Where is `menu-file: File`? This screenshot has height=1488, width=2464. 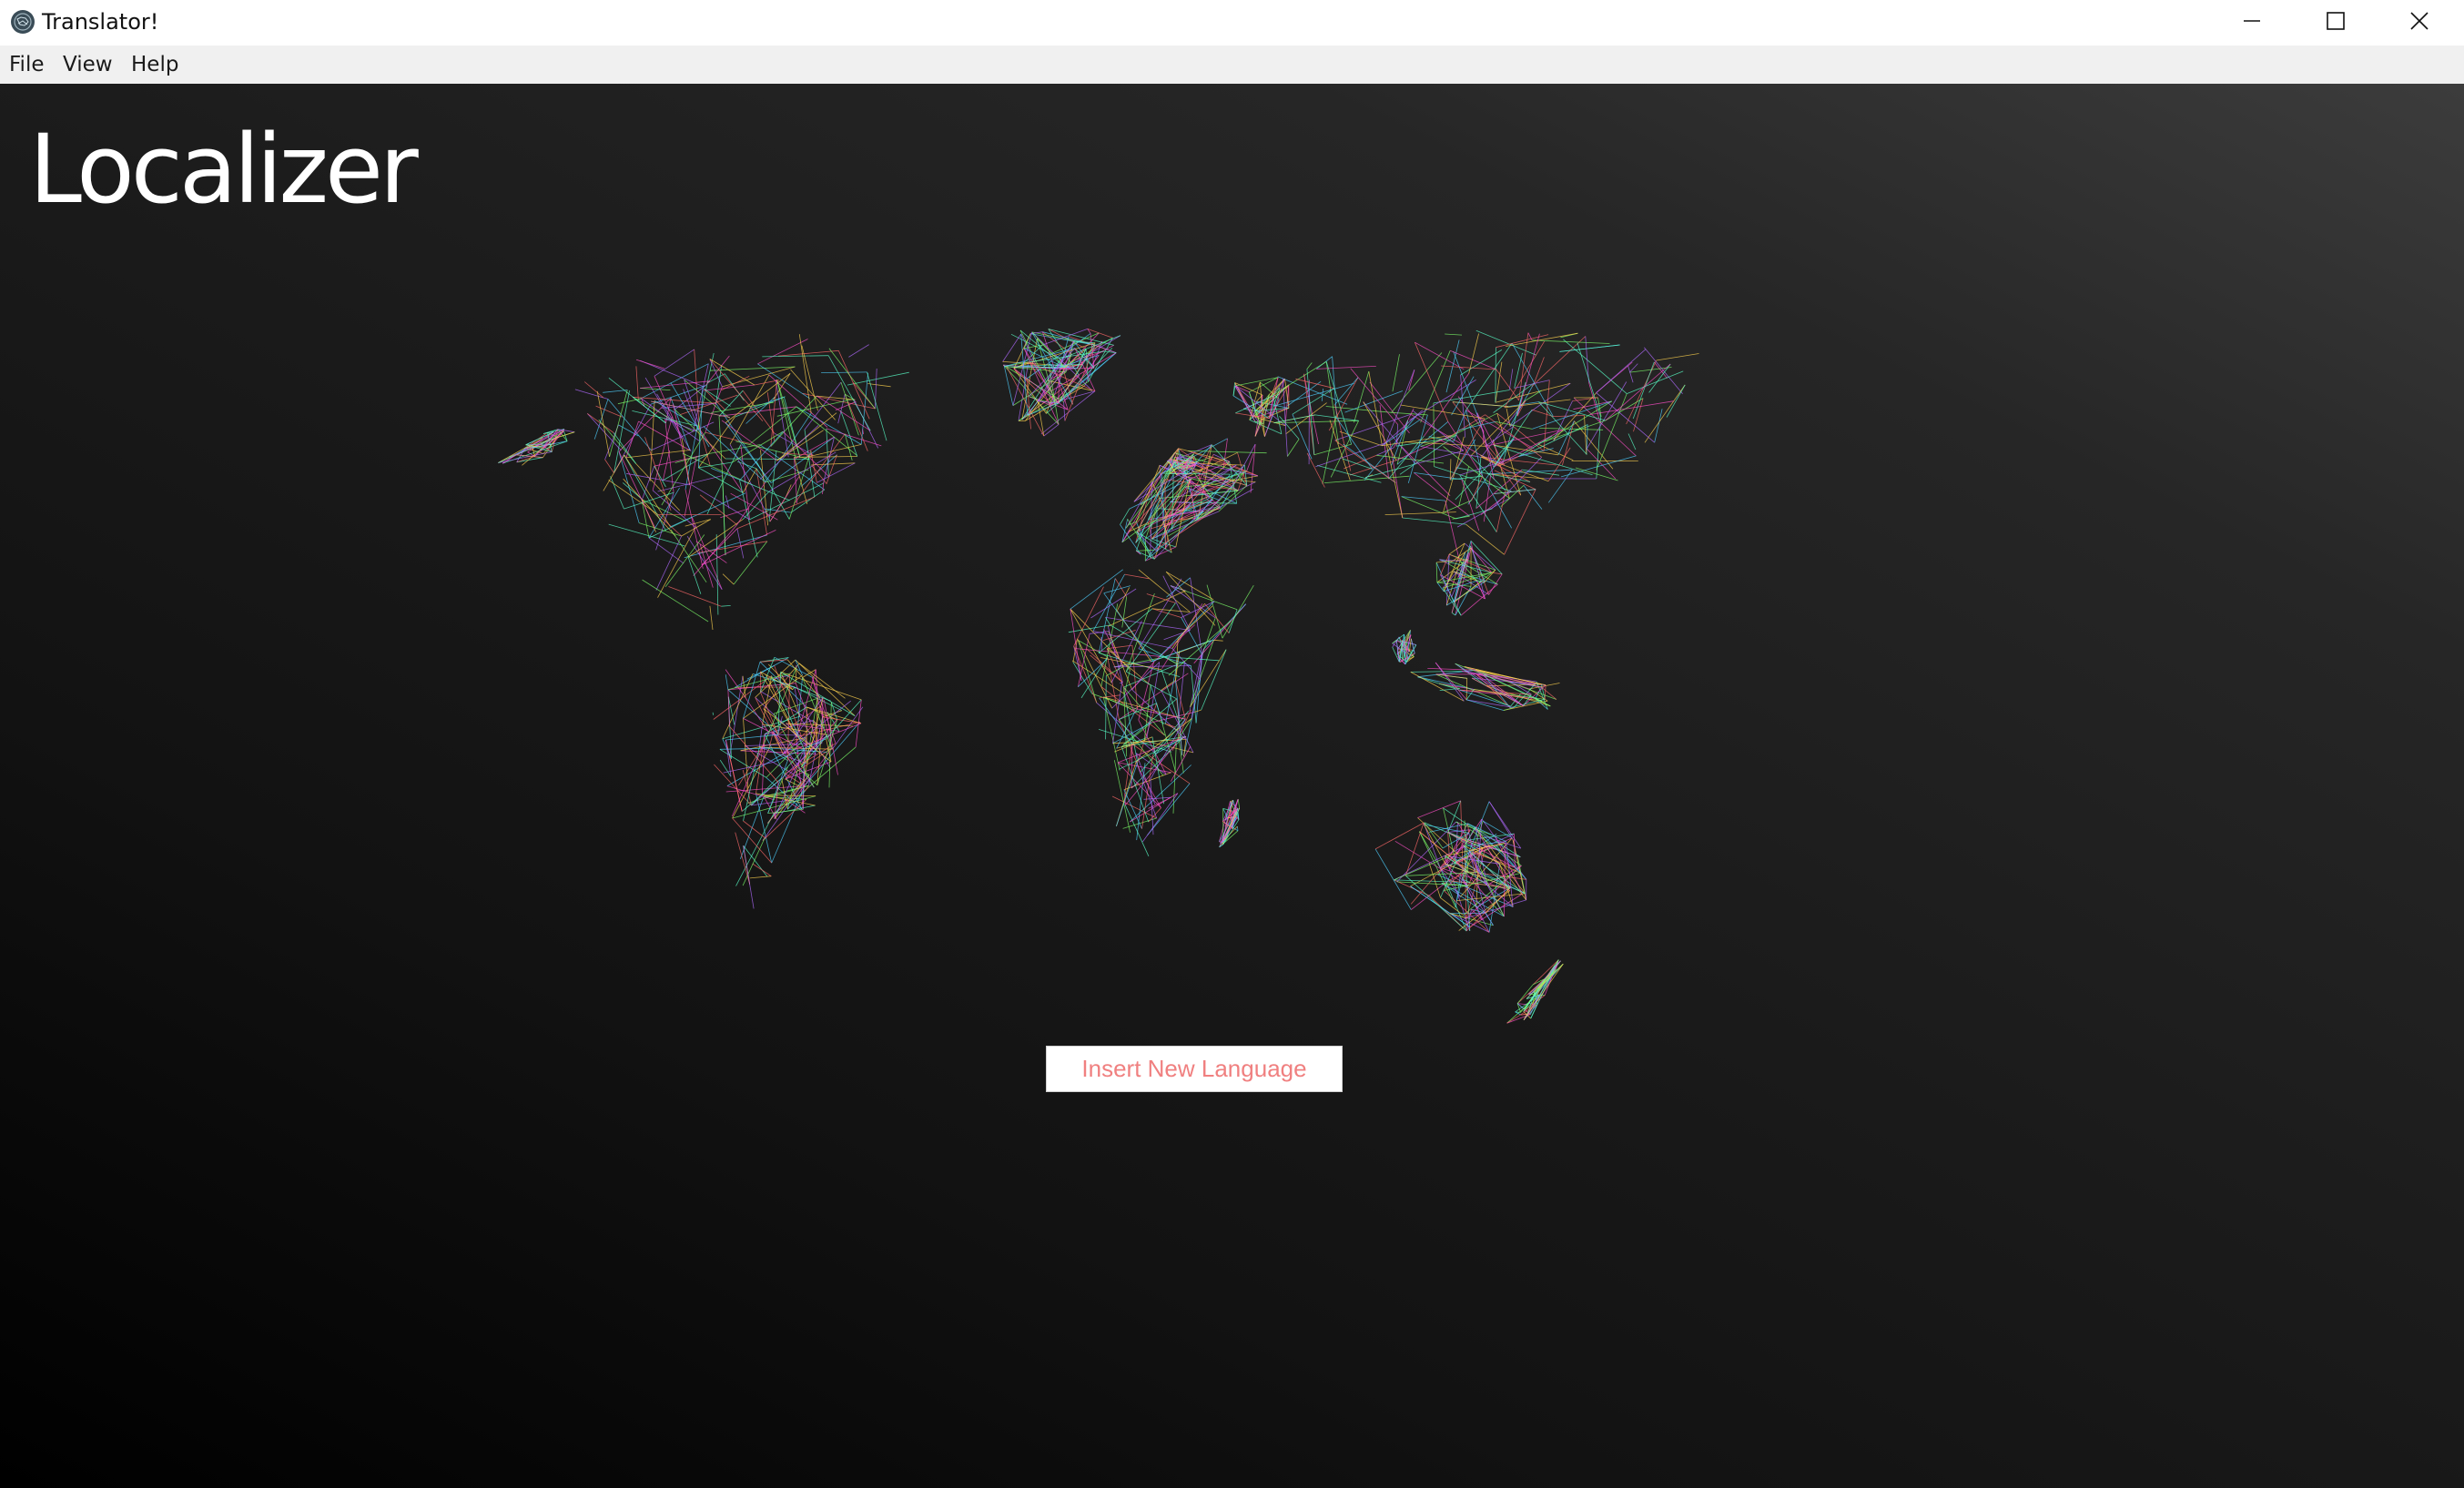
menu-file: File is located at coordinates (27, 64).